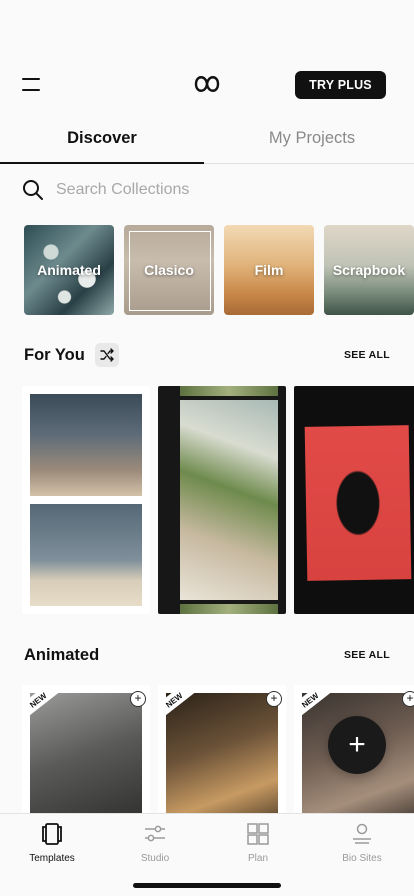 The width and height of the screenshot is (414, 896). I want to click on unfold-logo-icon, so click(207, 84).